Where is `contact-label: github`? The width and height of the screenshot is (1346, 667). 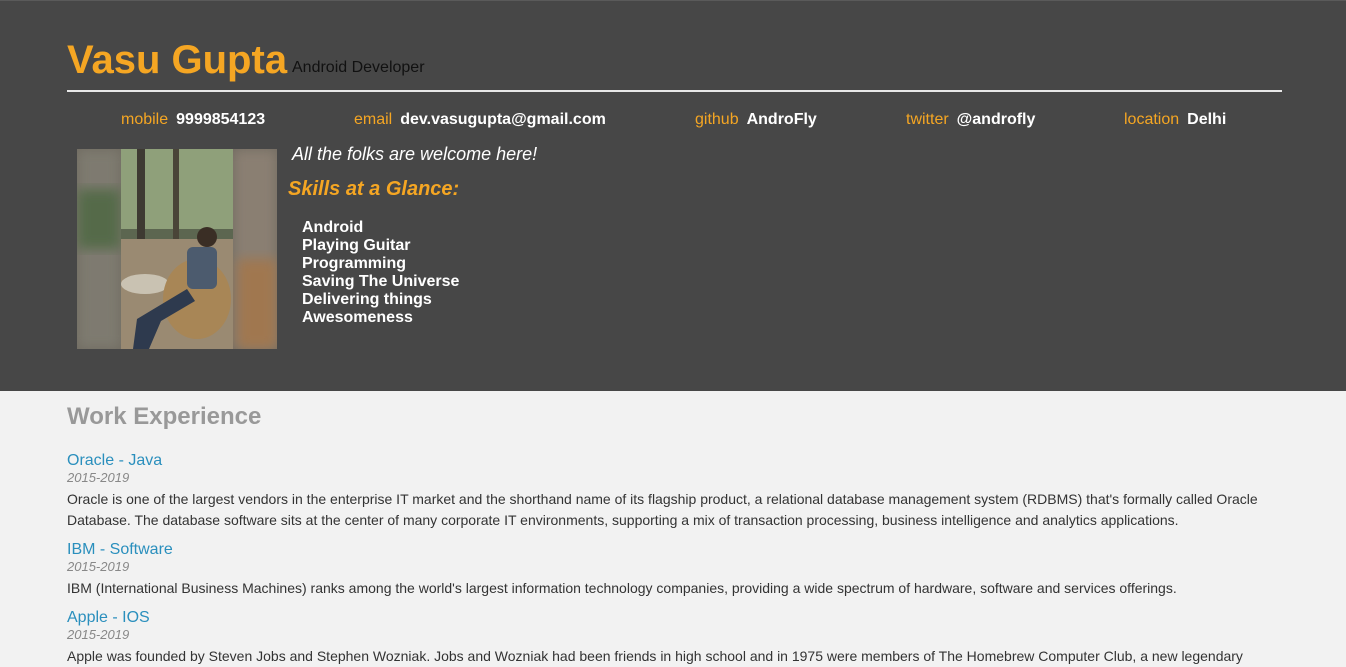 contact-label: github is located at coordinates (717, 119).